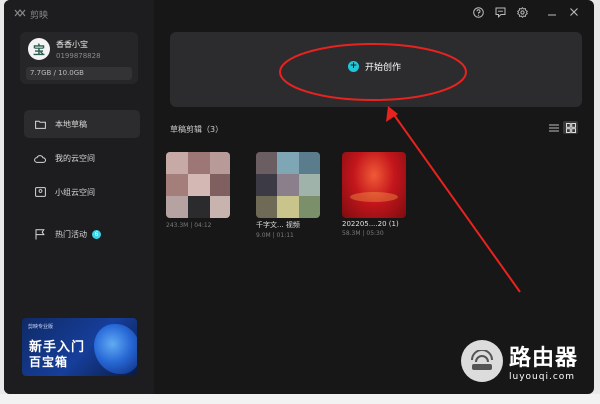 The height and width of the screenshot is (404, 600). Describe the element at coordinates (278, 225) in the screenshot. I see `draft-title: 千字文... 视频` at that location.